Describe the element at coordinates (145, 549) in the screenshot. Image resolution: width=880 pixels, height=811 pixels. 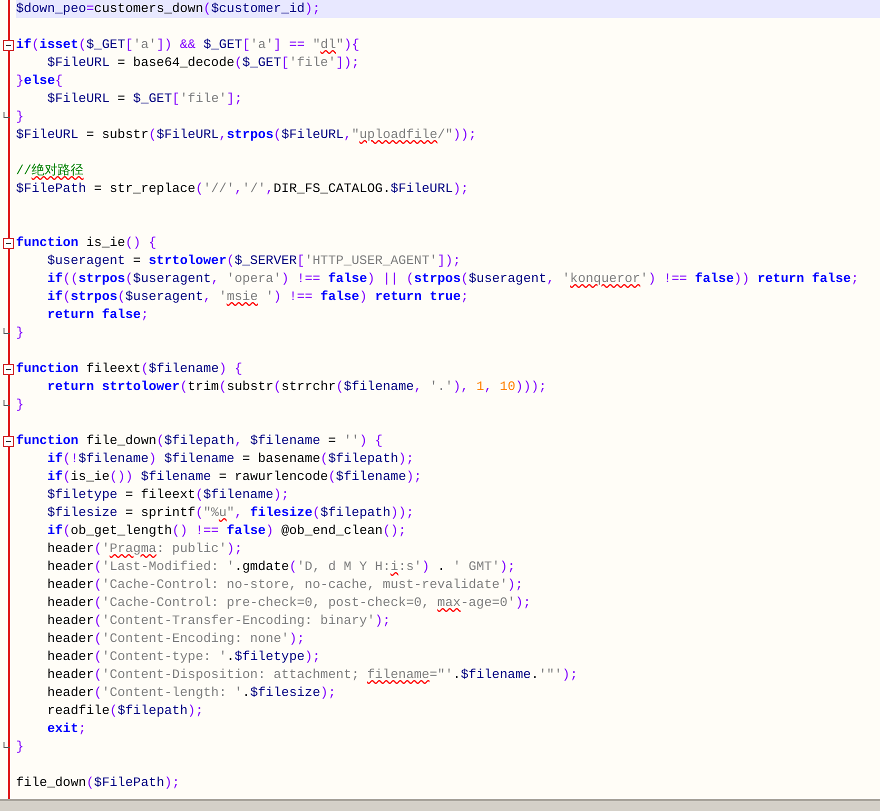
I see `code-line: header('Pragma: public');` at that location.